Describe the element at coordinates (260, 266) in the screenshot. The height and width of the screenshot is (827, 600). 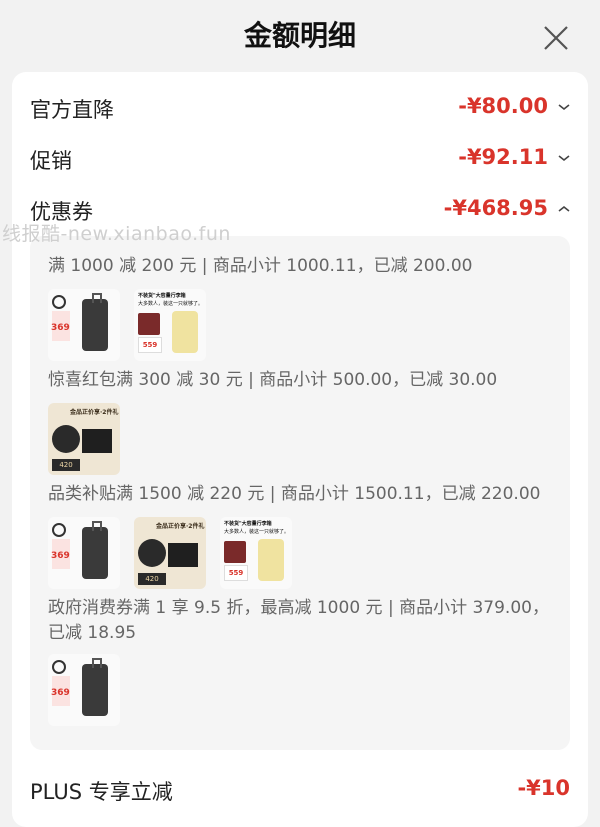
I see `coupon-line: 满 1000 减 200 元 | 商品小计 1000.11，已减 200.00` at that location.